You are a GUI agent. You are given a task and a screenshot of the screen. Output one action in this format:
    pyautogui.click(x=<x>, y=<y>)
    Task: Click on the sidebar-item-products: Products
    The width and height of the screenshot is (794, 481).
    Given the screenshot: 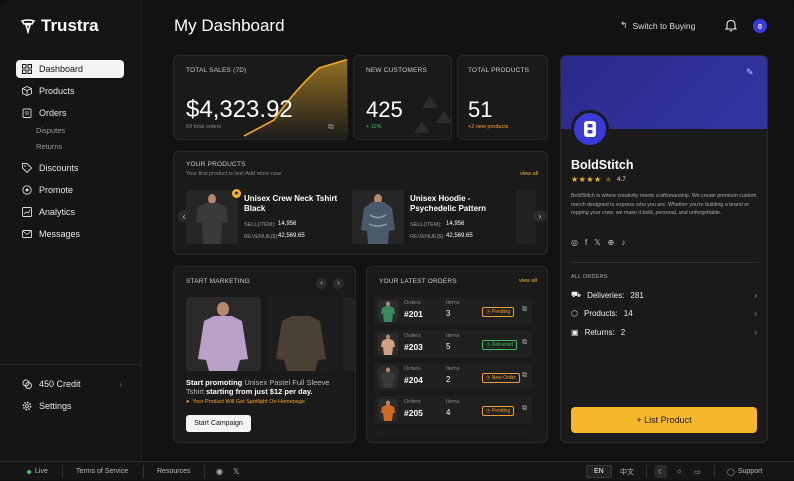 What is the action you would take?
    pyautogui.click(x=70, y=91)
    